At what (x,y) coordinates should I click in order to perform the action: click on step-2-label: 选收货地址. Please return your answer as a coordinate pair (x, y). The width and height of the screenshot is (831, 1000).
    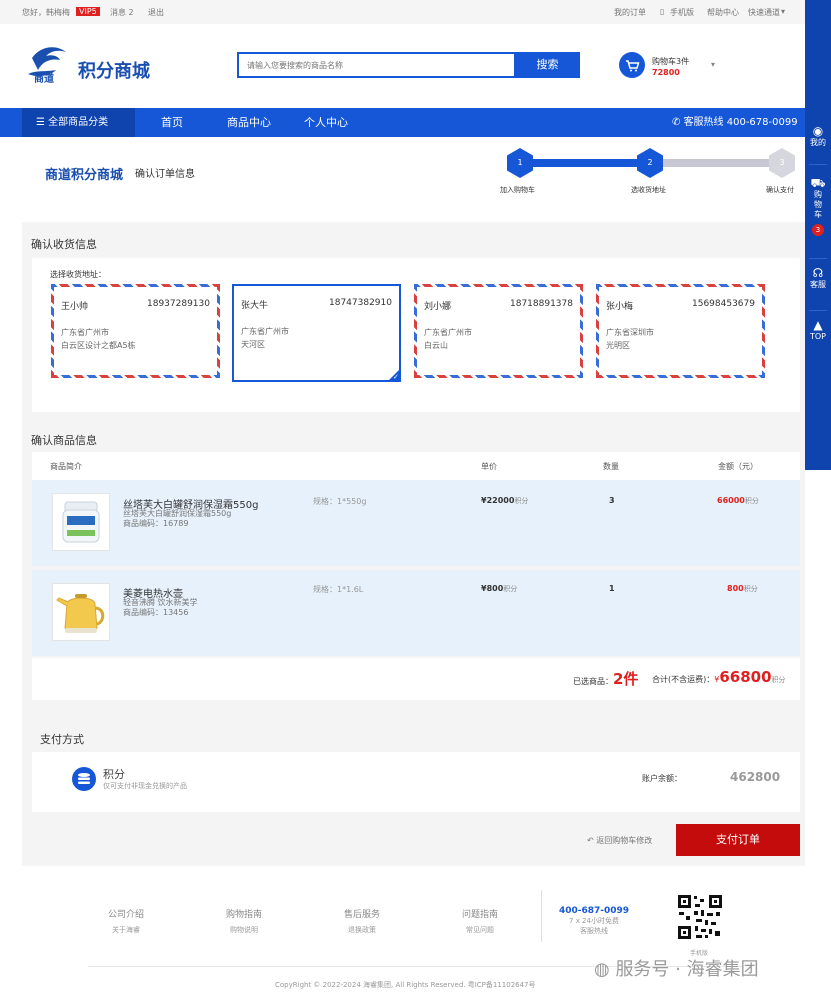
    Looking at the image, I should click on (648, 190).